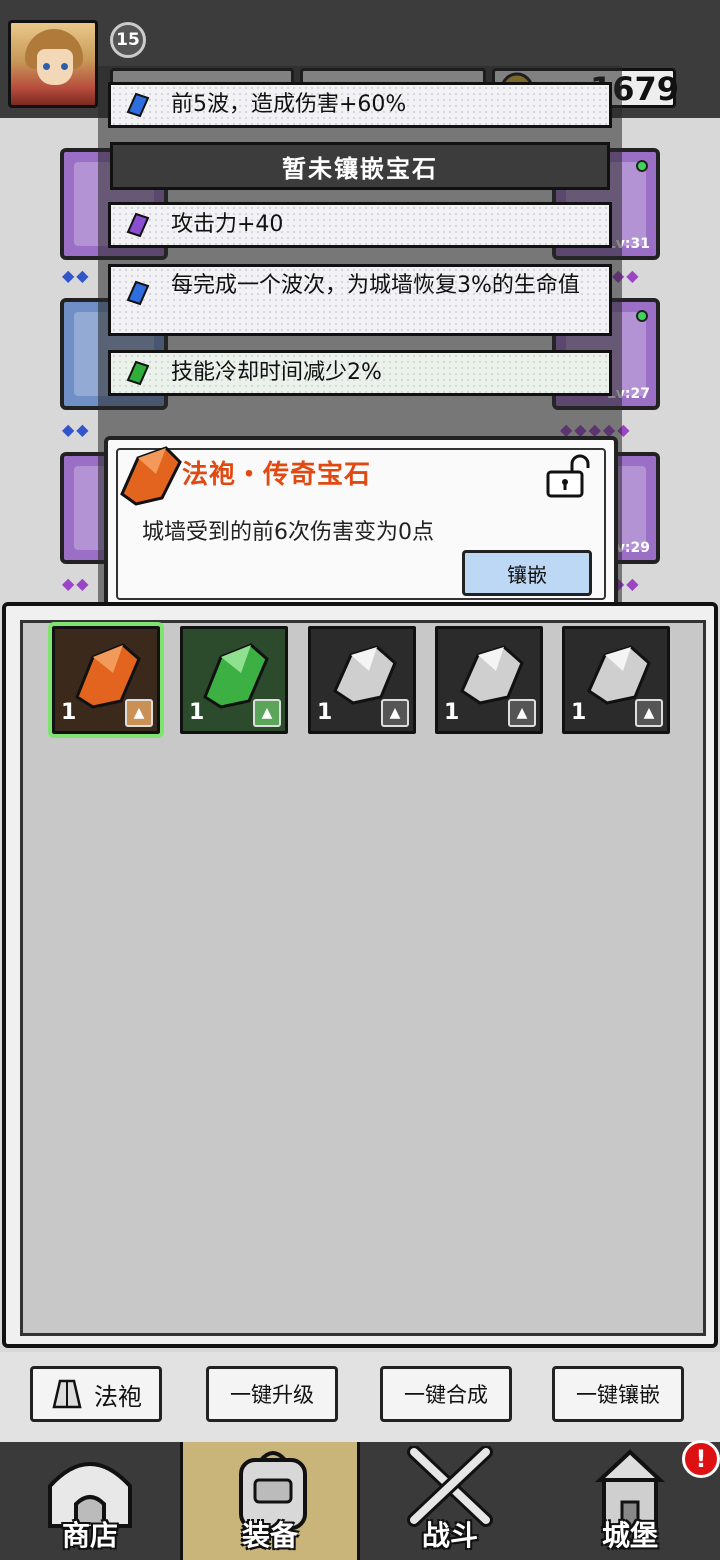 This screenshot has height=1560, width=720. What do you see at coordinates (53, 64) in the screenshot?
I see `player-avatar` at bounding box center [53, 64].